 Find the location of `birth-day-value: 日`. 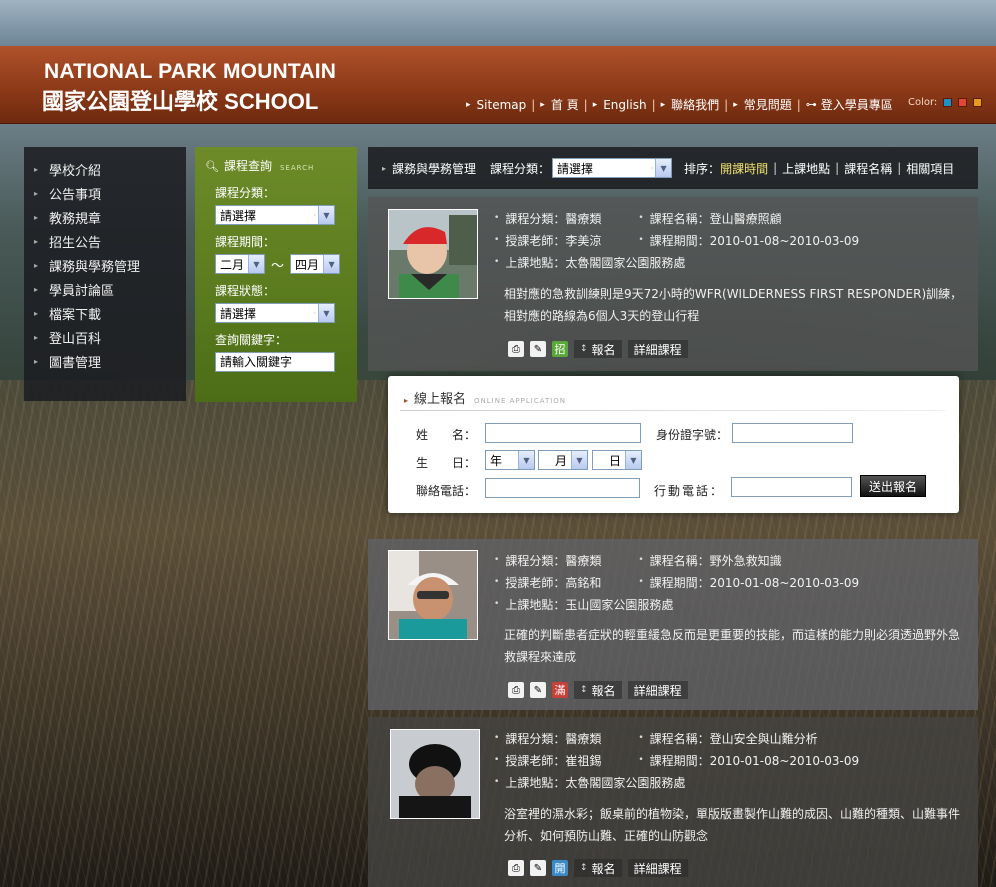

birth-day-value: 日 is located at coordinates (614, 460).